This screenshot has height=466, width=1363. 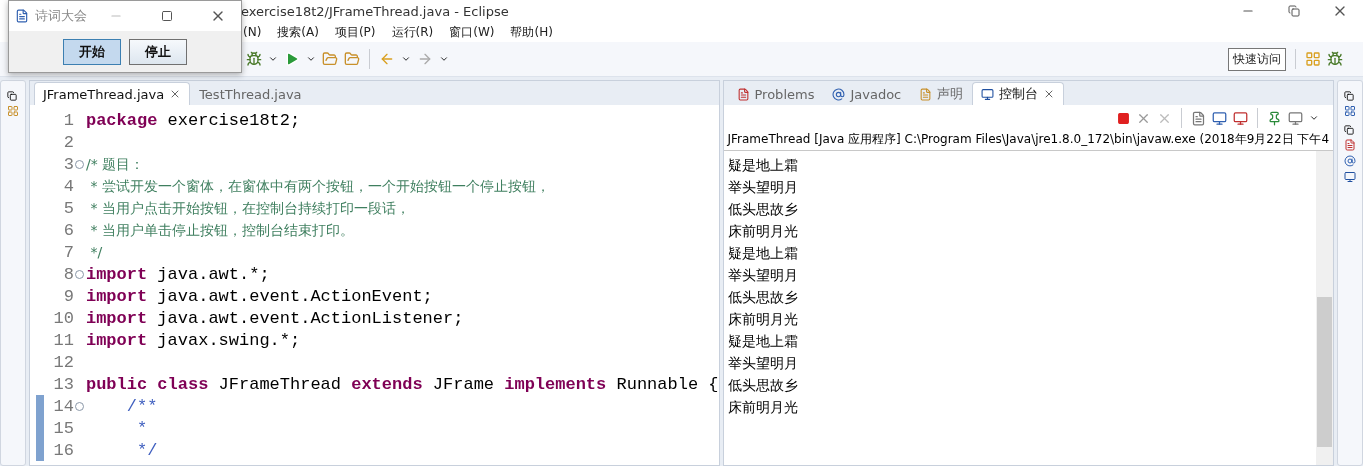 What do you see at coordinates (402, 384) in the screenshot?
I see `code-line: public class JFrameThread extends JFrame implements Runnable {` at bounding box center [402, 384].